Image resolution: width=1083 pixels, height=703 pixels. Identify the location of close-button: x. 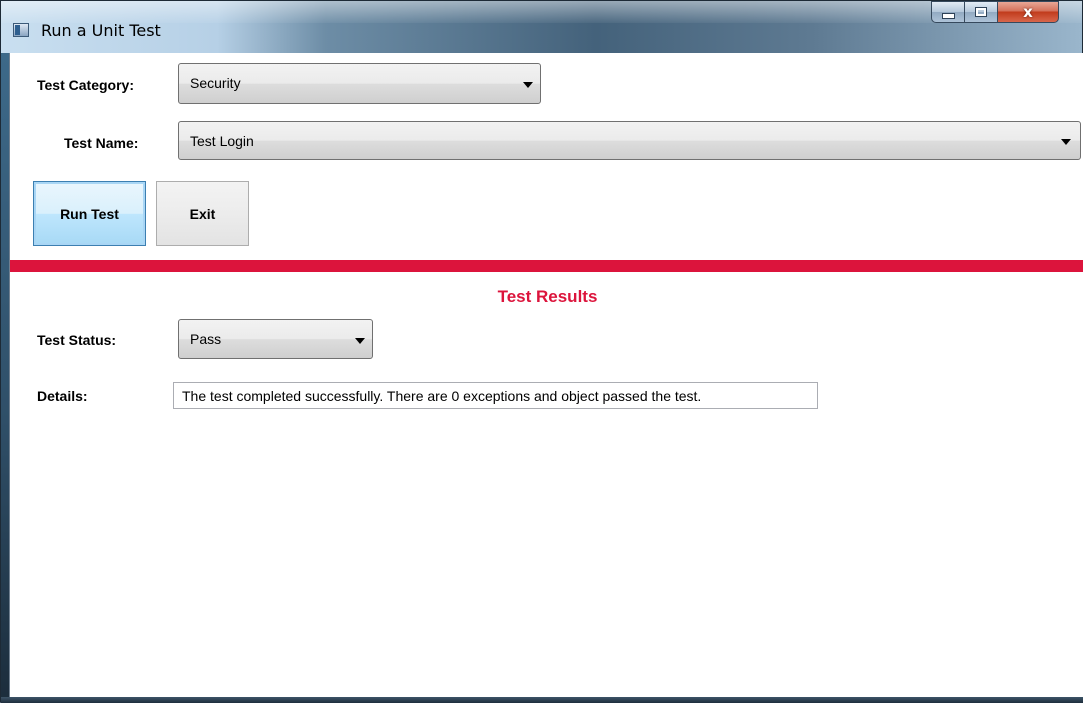
(1028, 12).